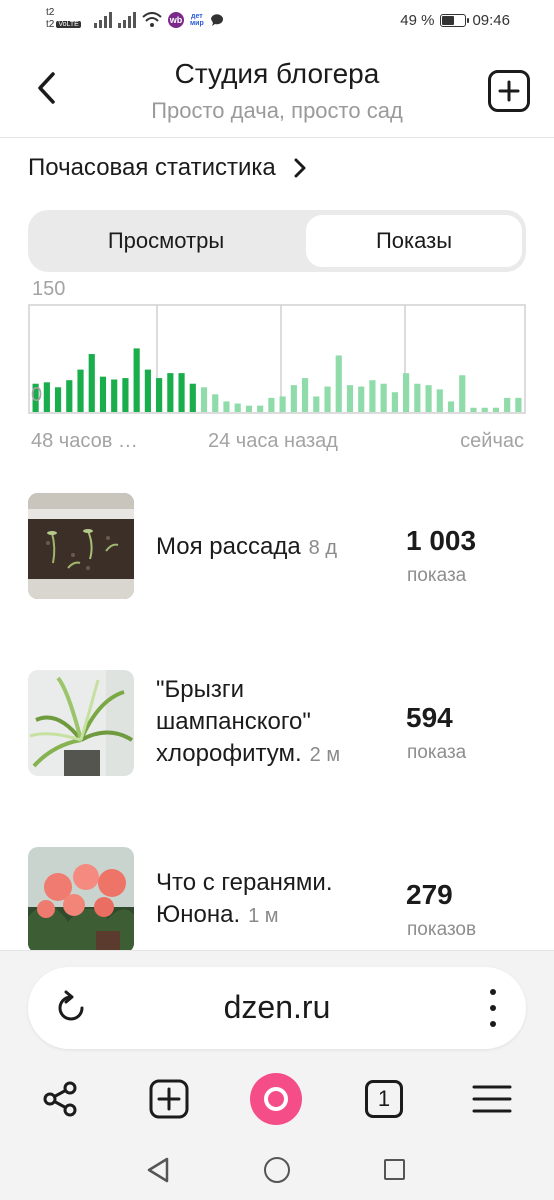 This screenshot has height=1200, width=554. I want to click on share-button, so click(60, 1099).